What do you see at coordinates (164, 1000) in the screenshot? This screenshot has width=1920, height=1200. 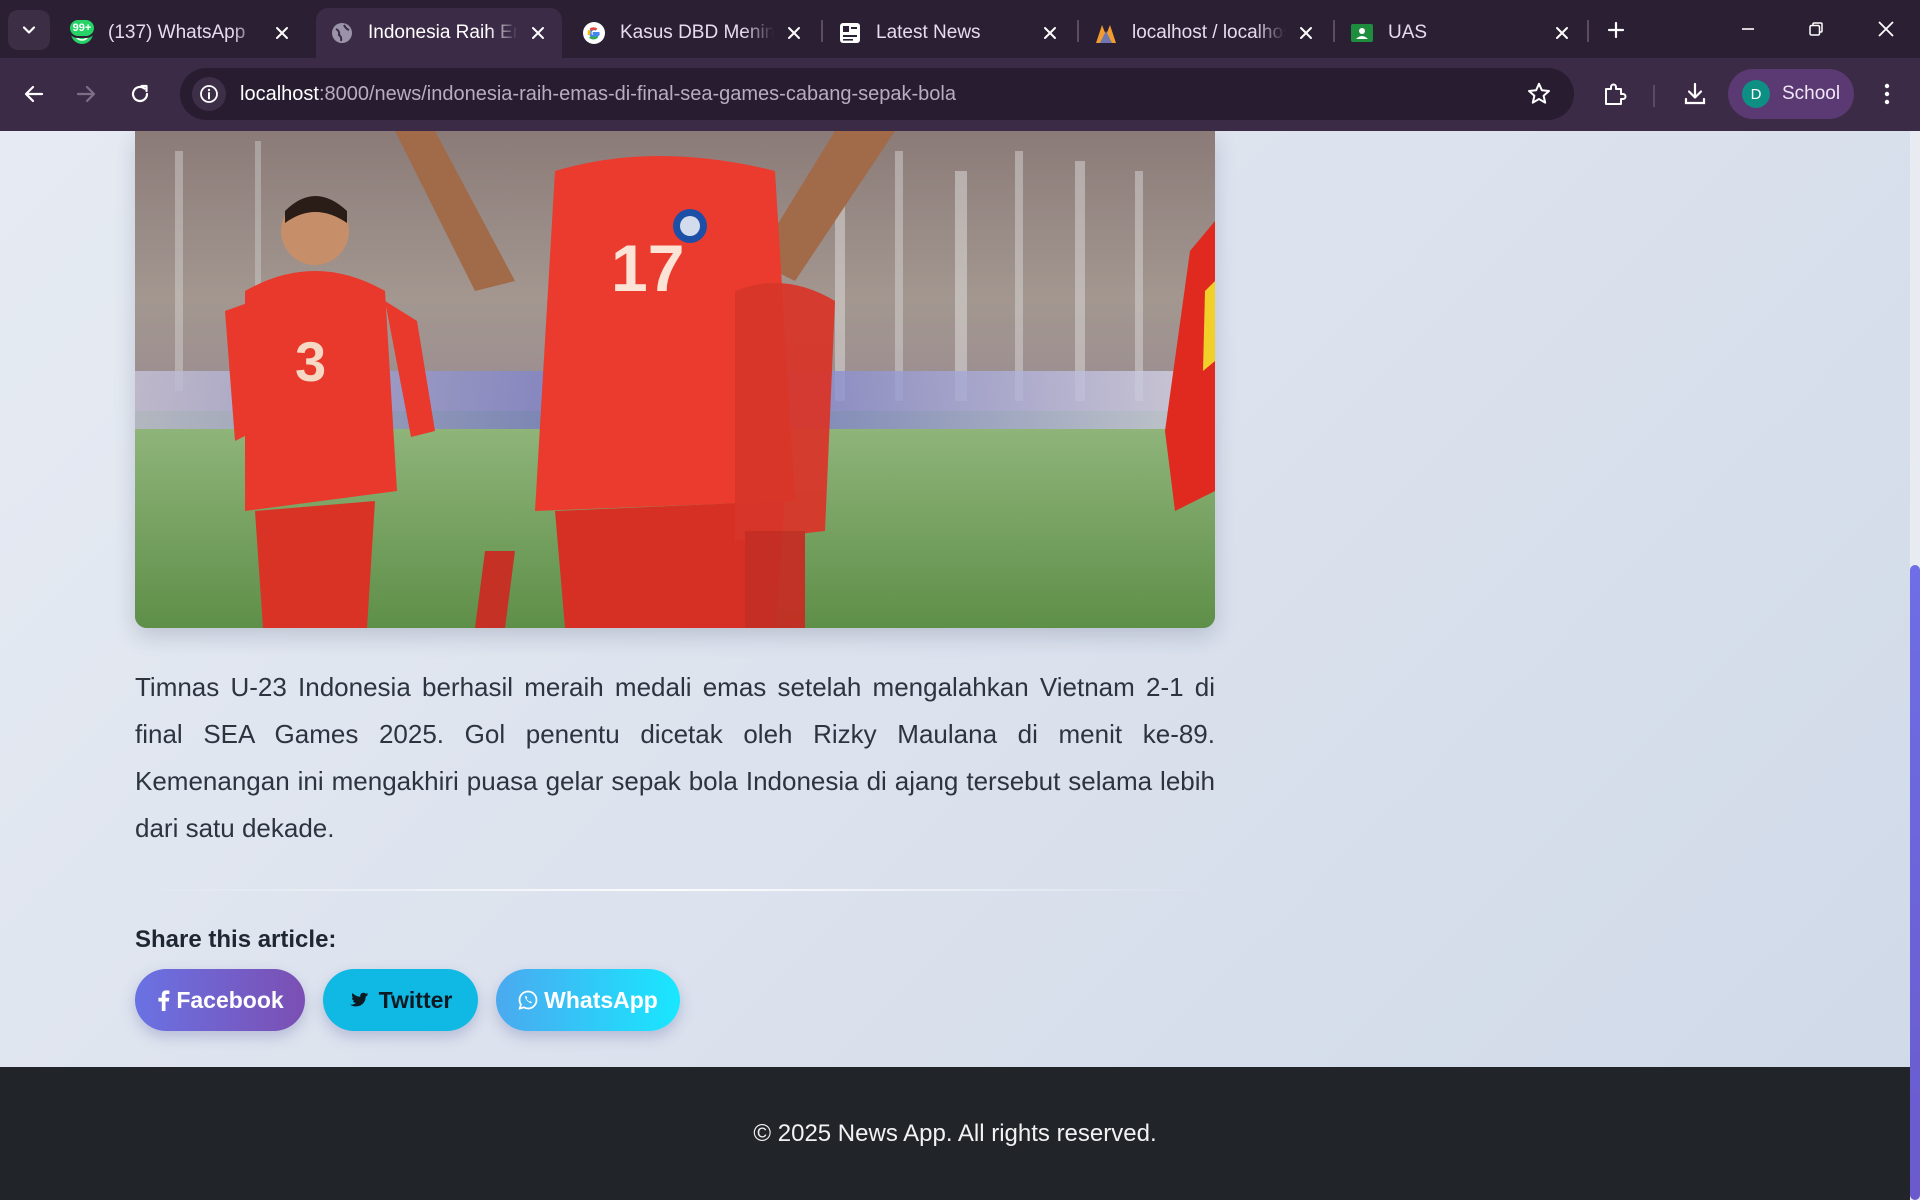 I see `facebook-icon` at bounding box center [164, 1000].